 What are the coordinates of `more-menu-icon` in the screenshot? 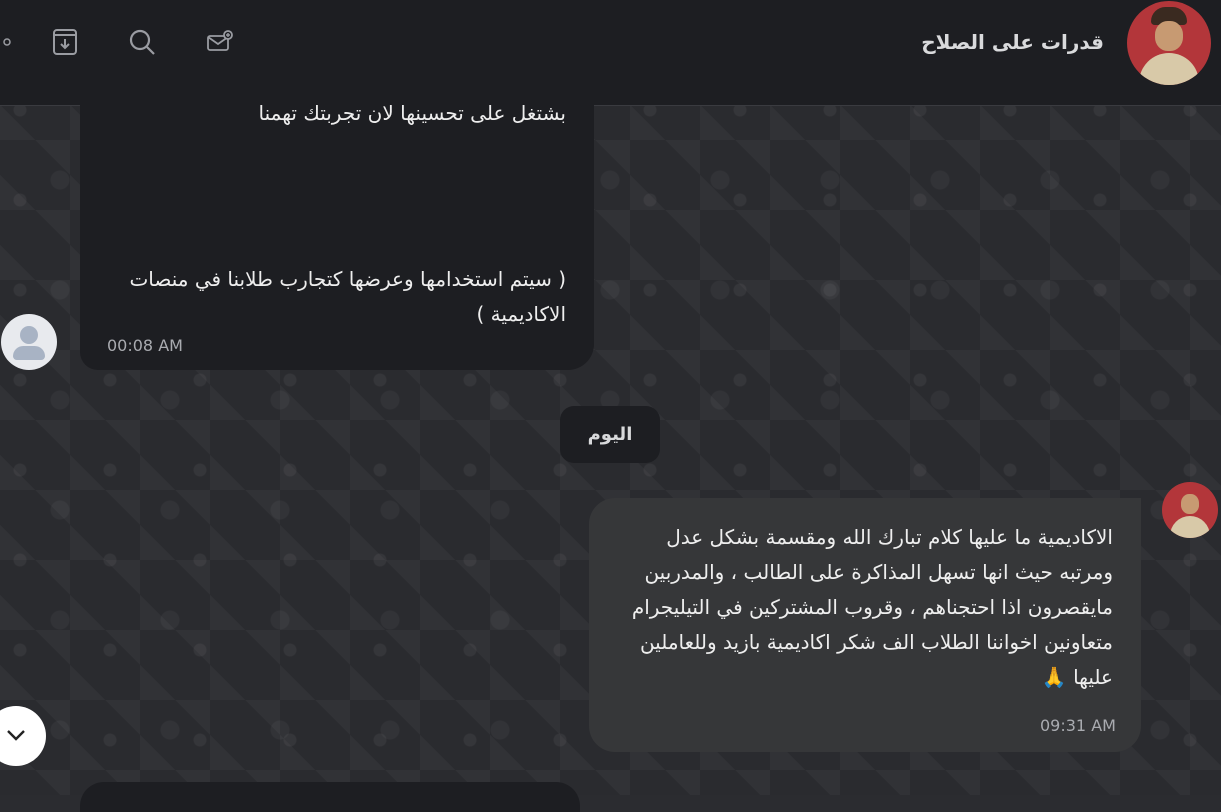 It's located at (7, 41).